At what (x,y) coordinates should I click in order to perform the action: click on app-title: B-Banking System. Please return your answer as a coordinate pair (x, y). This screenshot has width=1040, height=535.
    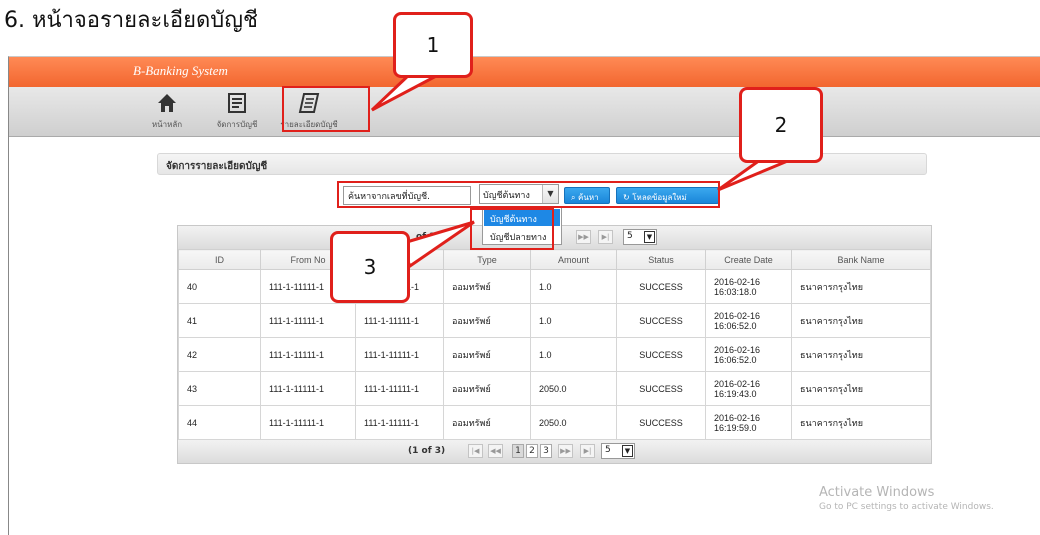
    Looking at the image, I should click on (180, 70).